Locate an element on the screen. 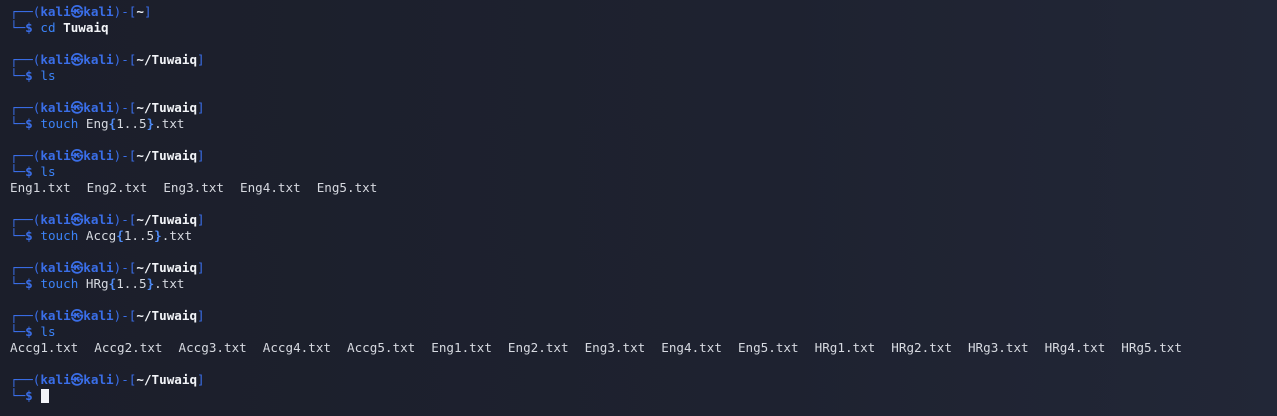 The width and height of the screenshot is (1277, 416). command-argument: Eng is located at coordinates (97, 123).